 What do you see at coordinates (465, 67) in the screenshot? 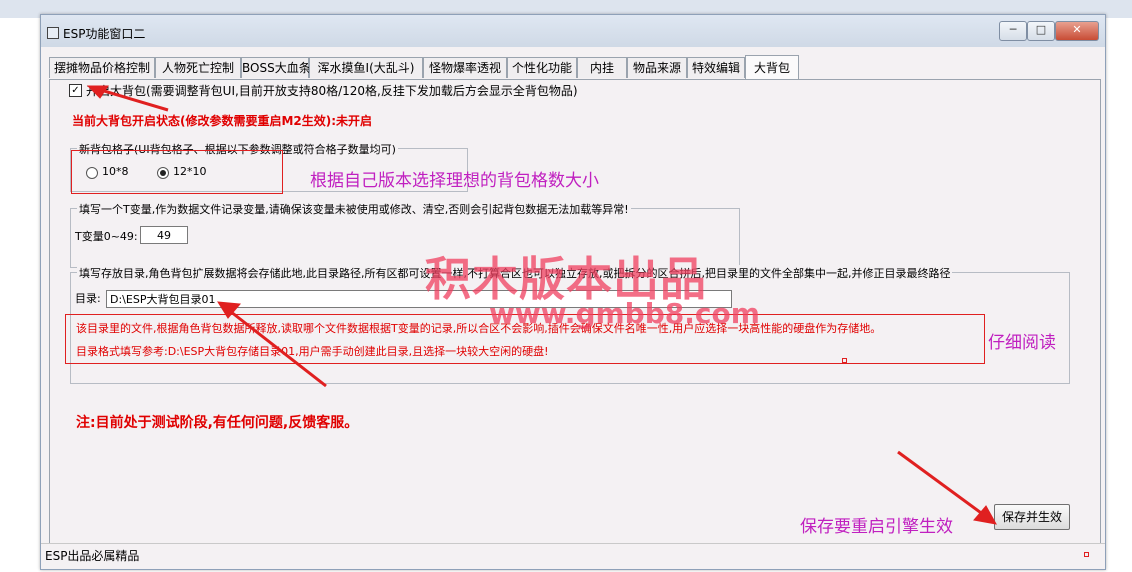
I see `tab-drop-rate: 怪物爆率透视` at bounding box center [465, 67].